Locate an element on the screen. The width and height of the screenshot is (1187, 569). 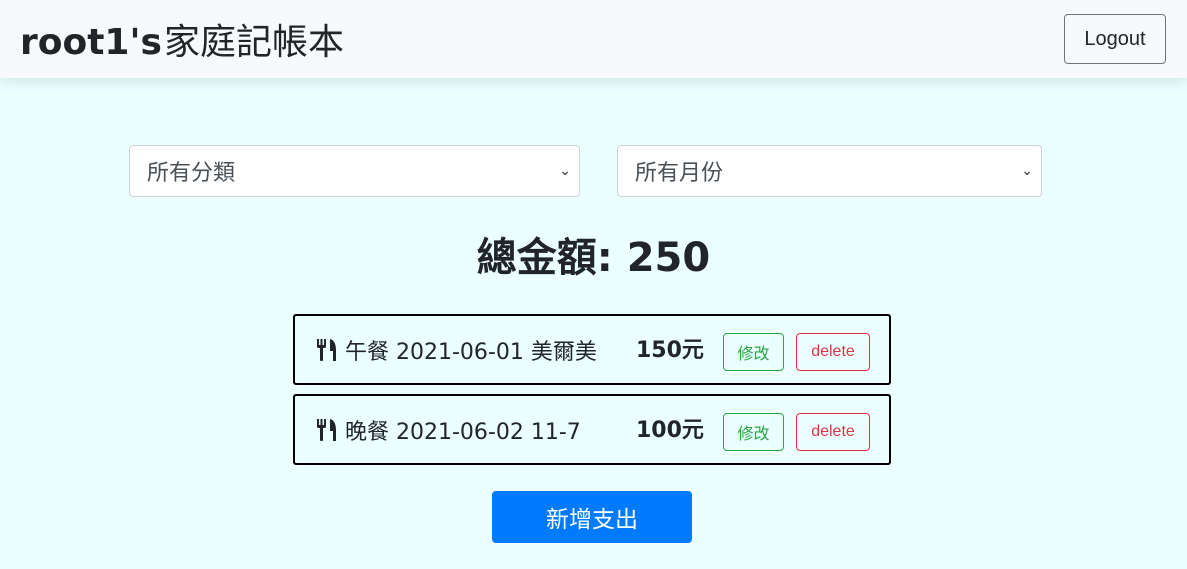
category-select-value: 所有分類 is located at coordinates (191, 173).